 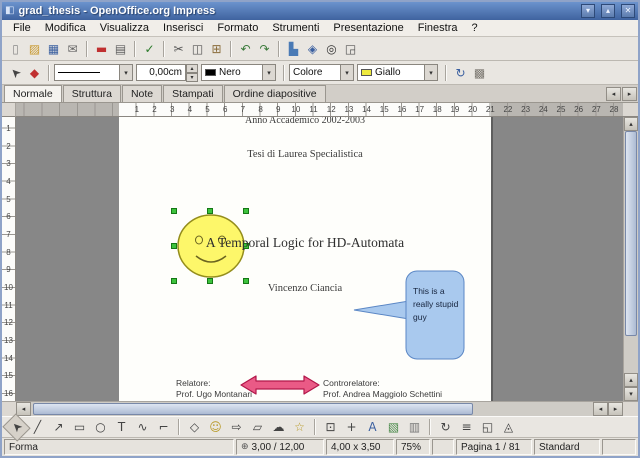 What do you see at coordinates (179, 427) in the screenshot?
I see `separator` at bounding box center [179, 427].